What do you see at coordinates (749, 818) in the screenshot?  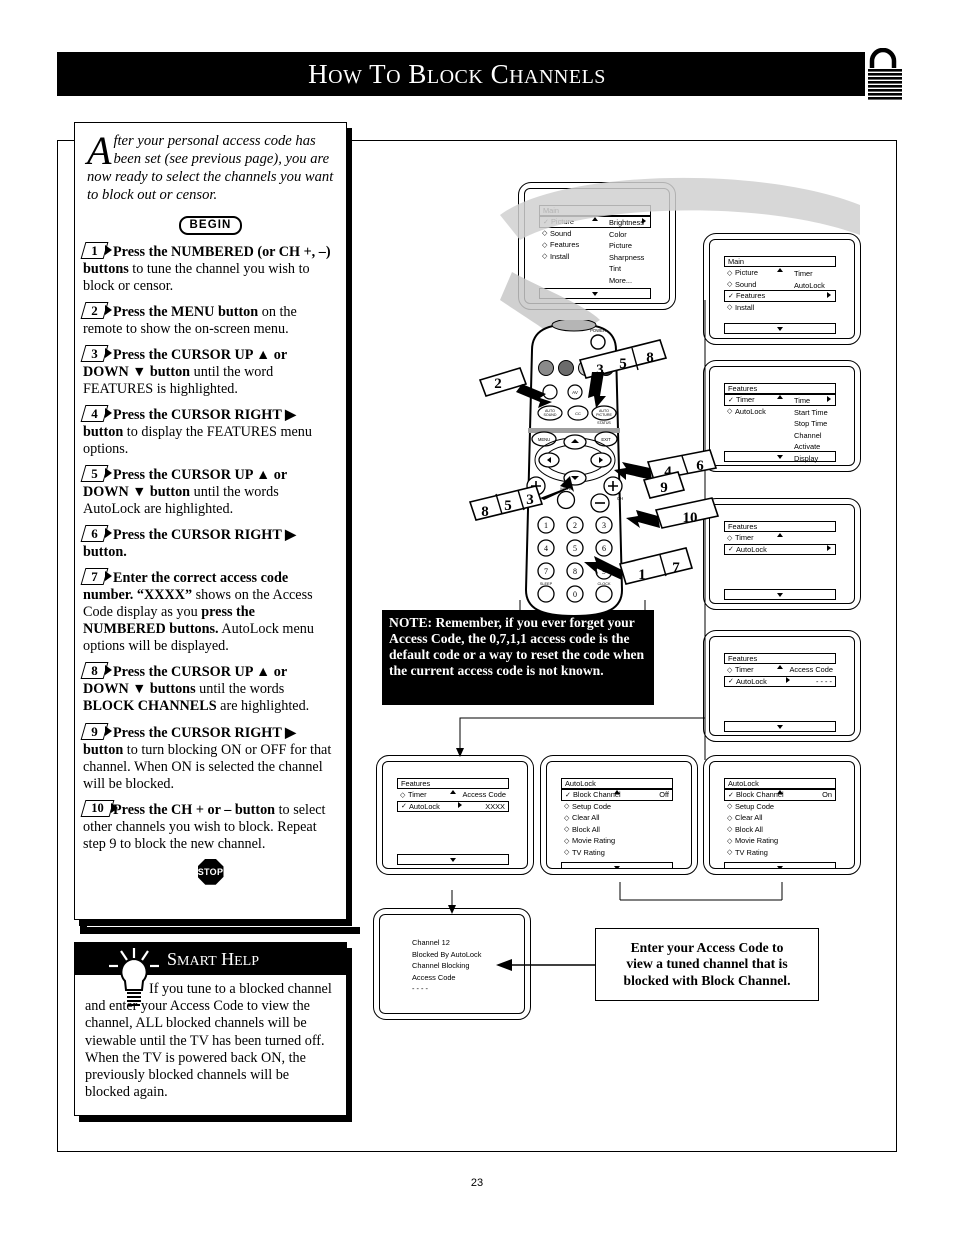 I see `osd-item-label: Clear All` at bounding box center [749, 818].